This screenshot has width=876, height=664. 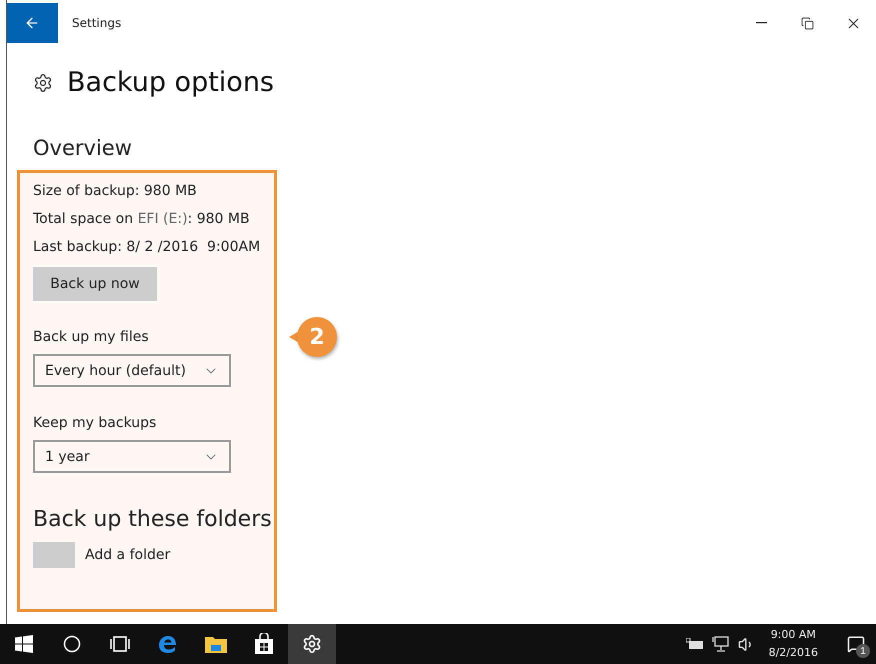 What do you see at coordinates (24, 644) in the screenshot?
I see `windows-logo-icon` at bounding box center [24, 644].